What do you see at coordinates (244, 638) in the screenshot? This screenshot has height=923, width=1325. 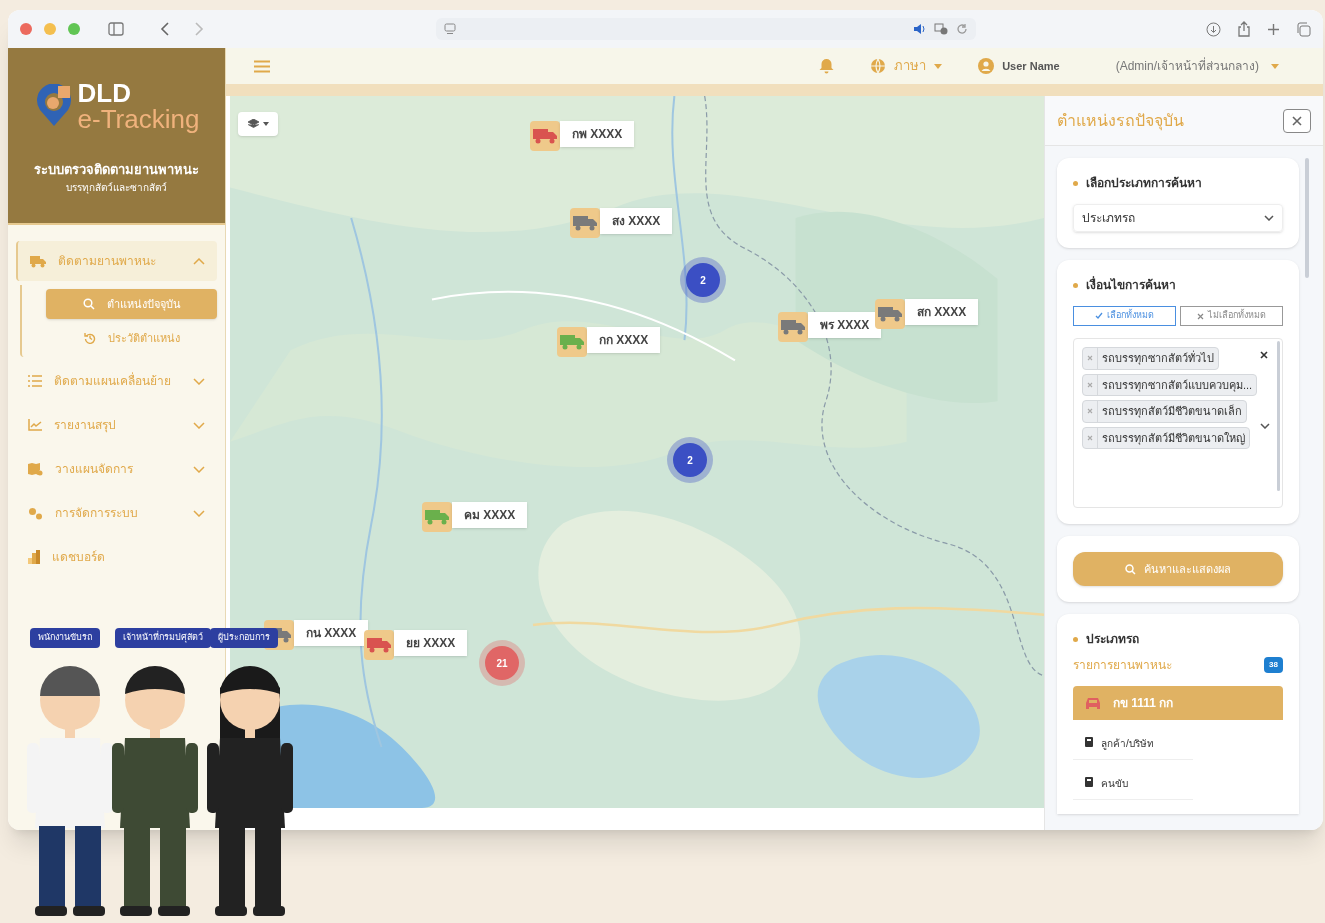 I see `role-badge: ผู้ประกอบการ` at bounding box center [244, 638].